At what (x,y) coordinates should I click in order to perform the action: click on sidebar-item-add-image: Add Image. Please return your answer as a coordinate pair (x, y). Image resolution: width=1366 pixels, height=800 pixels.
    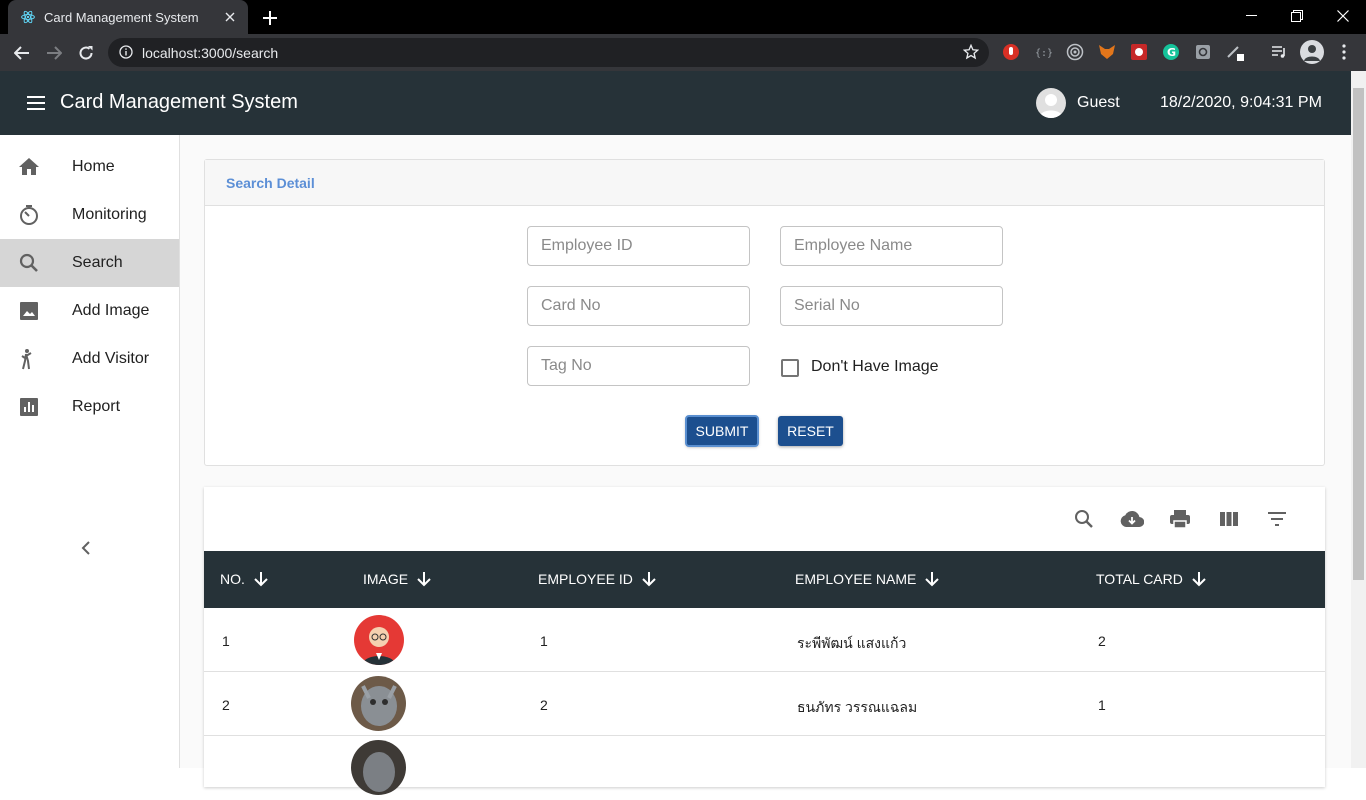
    Looking at the image, I should click on (89, 311).